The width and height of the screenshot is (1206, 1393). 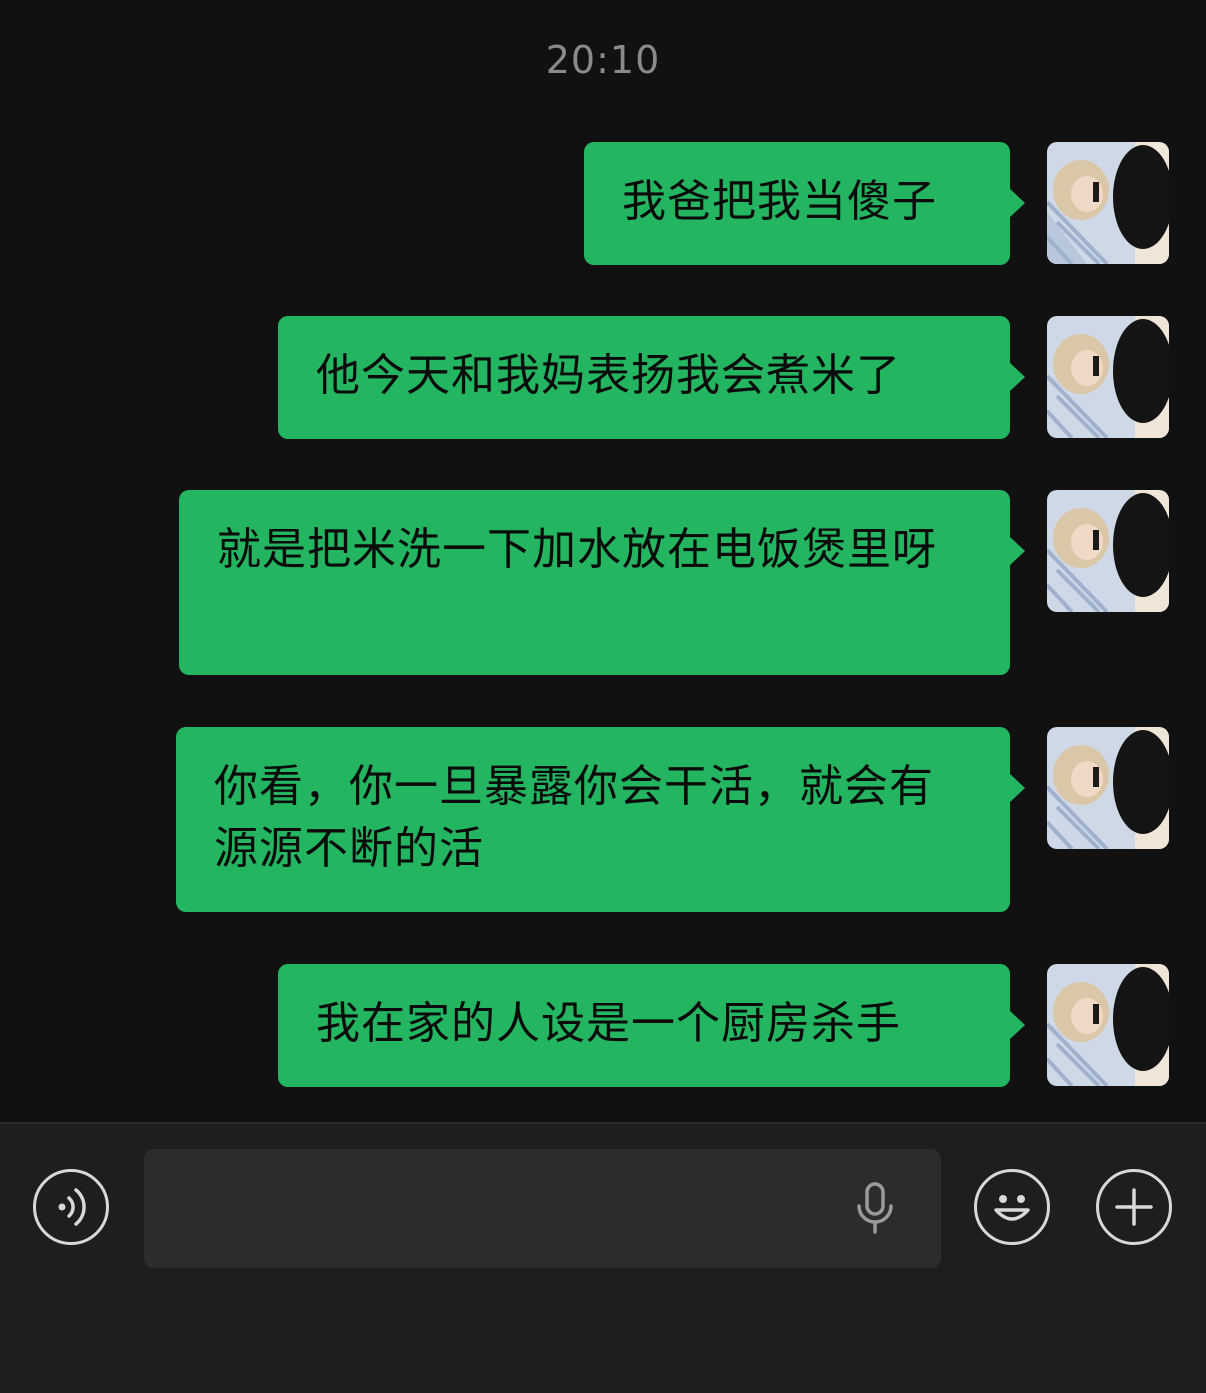 I want to click on message-bubble: 我爸把我当傻子, so click(x=804, y=203).